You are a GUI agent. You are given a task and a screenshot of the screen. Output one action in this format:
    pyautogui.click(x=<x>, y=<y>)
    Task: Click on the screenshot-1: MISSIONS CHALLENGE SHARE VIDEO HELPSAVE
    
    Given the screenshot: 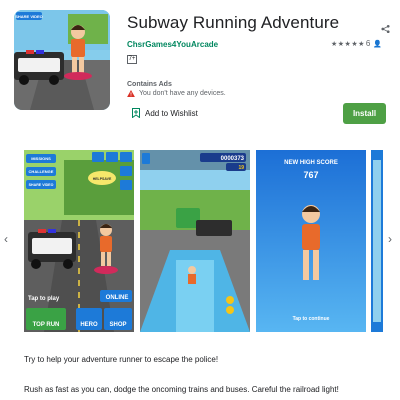 What is the action you would take?
    pyautogui.click(x=79, y=241)
    